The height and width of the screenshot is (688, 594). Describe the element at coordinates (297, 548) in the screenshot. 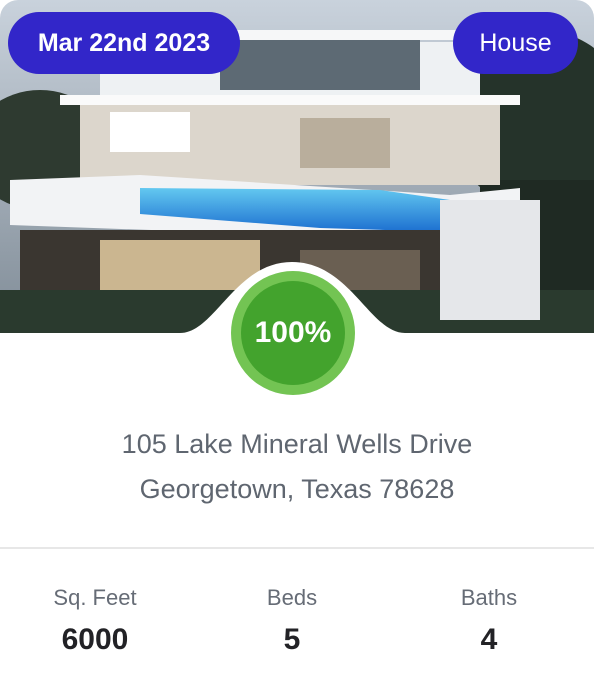

I see `divider` at that location.